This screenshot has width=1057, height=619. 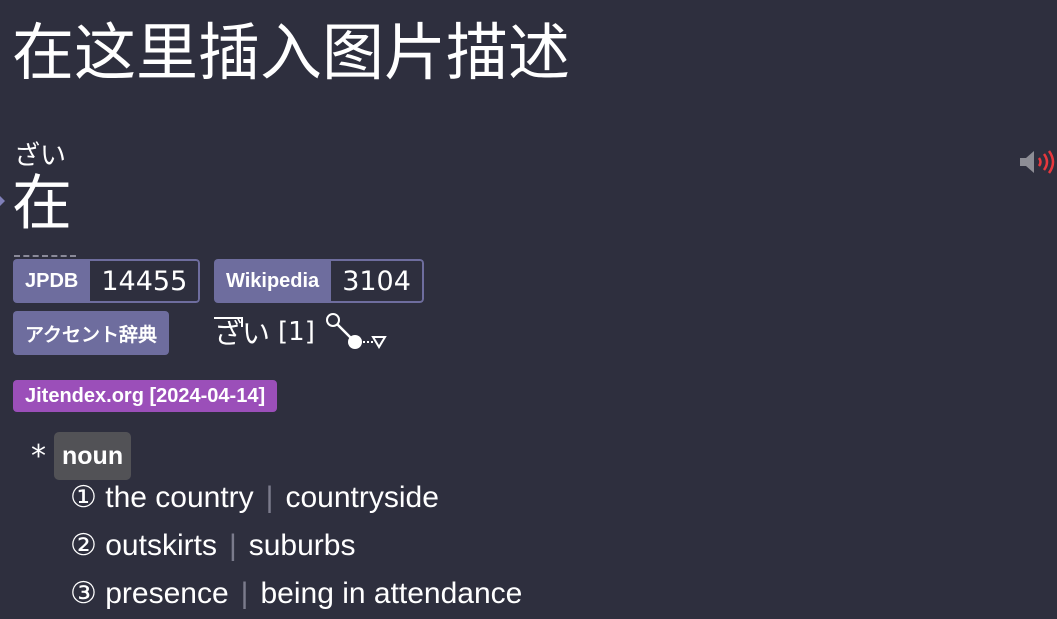 What do you see at coordinates (291, 52) in the screenshot?
I see `page-title: 在这里插入图片描述` at bounding box center [291, 52].